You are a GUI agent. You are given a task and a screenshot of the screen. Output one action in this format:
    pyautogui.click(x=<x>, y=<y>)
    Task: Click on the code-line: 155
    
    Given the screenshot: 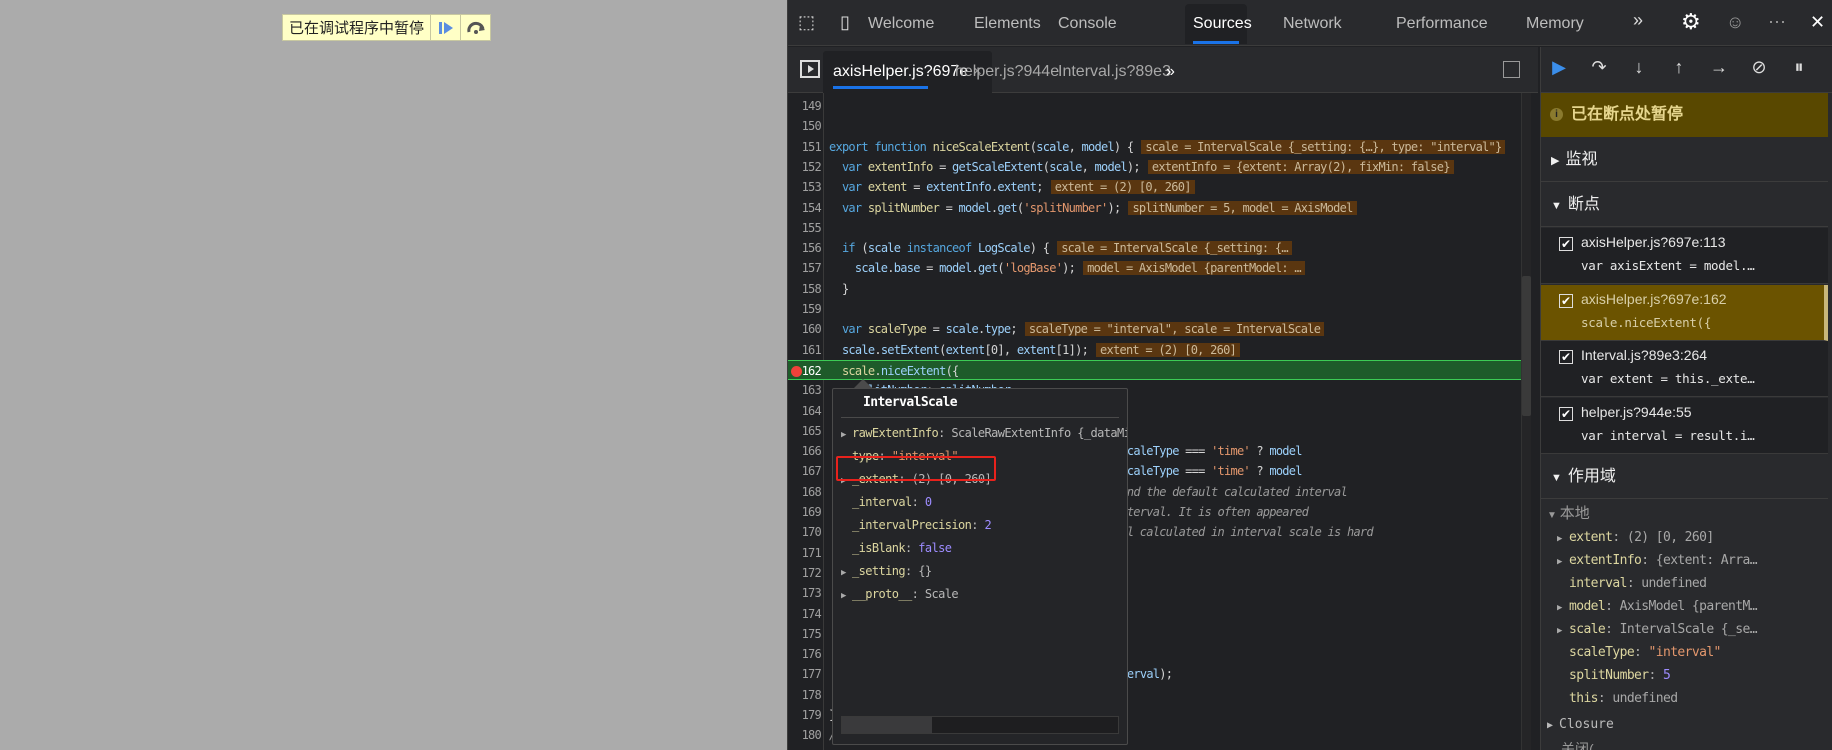 What is the action you would take?
    pyautogui.click(x=1159, y=228)
    